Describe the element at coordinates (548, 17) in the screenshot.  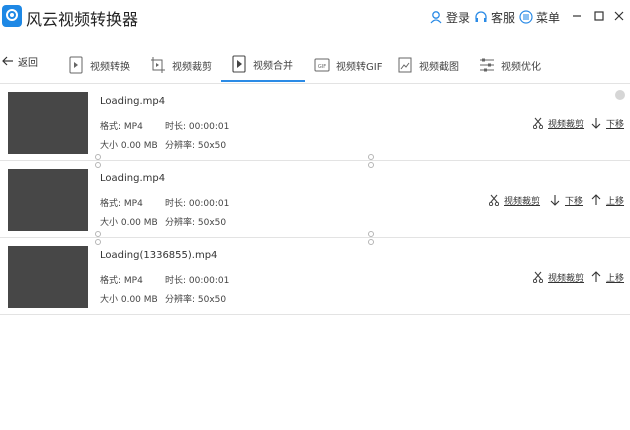
I see `menu-label: 菜单` at that location.